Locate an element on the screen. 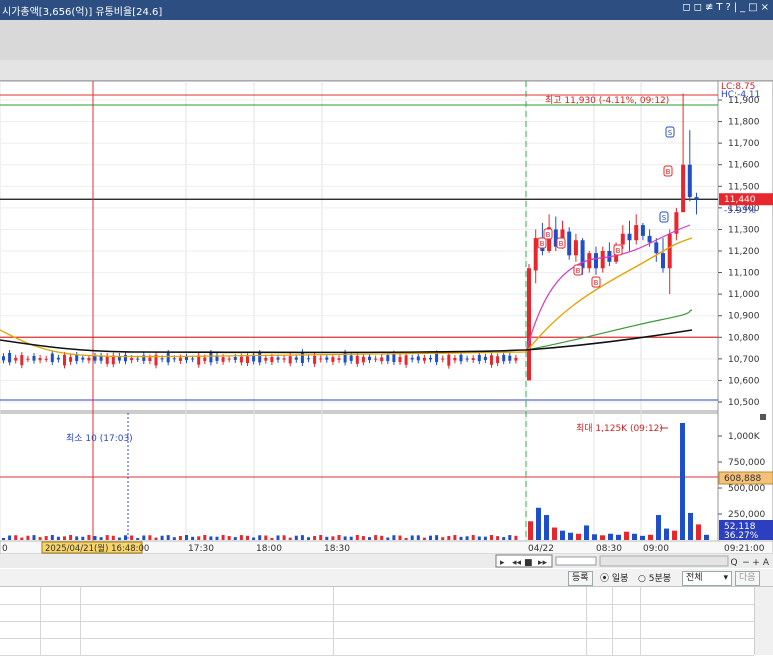  avg-volume-label: 608,888 is located at coordinates (742, 479).